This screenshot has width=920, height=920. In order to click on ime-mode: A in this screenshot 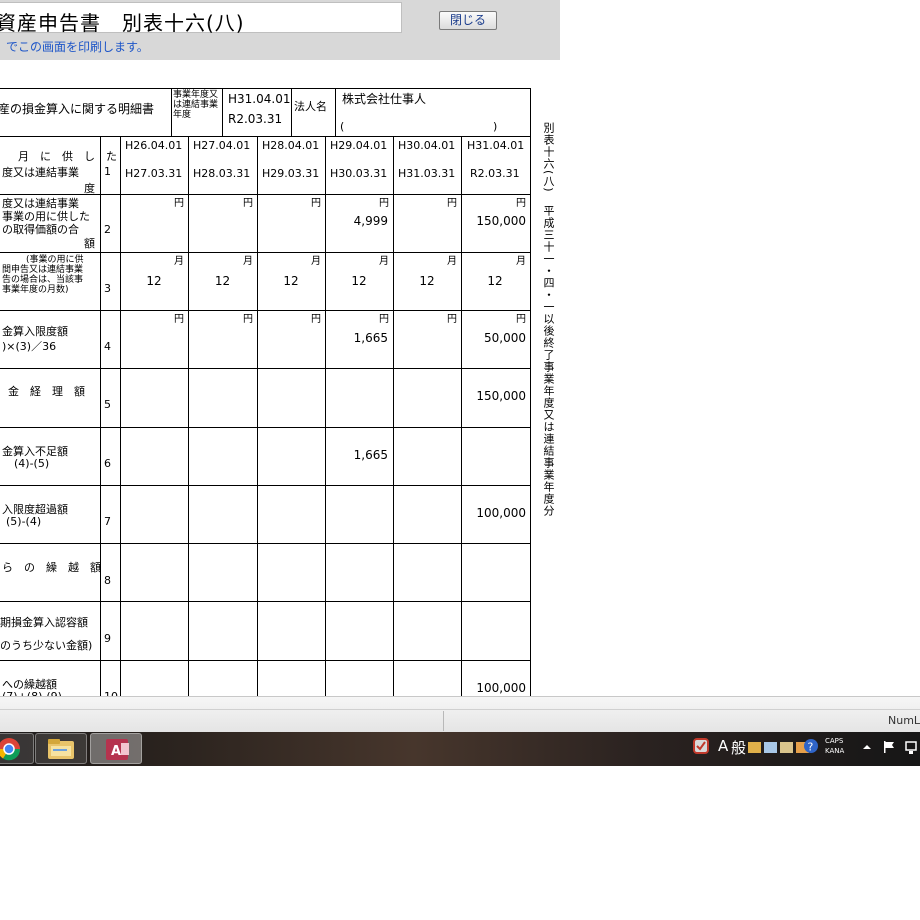, I will do `click(723, 746)`.